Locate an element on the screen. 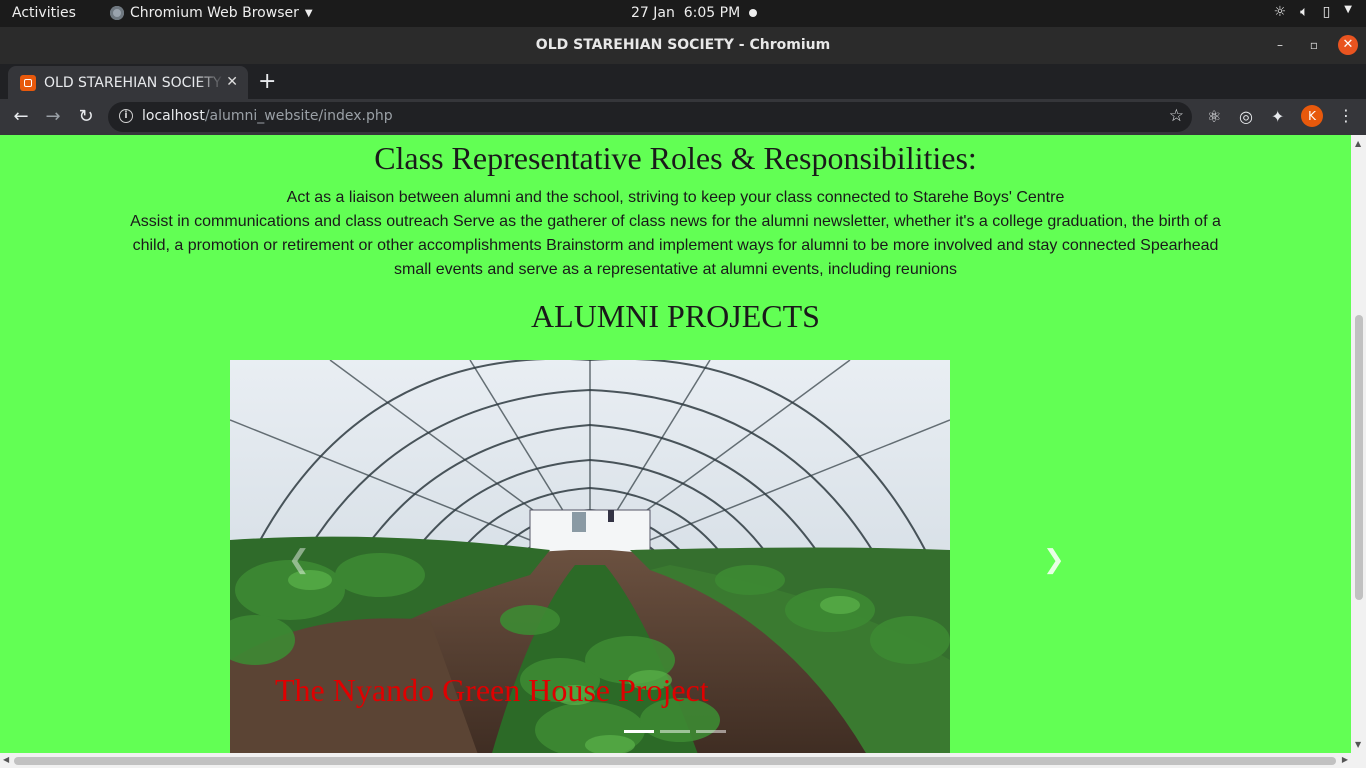  close-tab-icon: ✕ is located at coordinates (232, 82).